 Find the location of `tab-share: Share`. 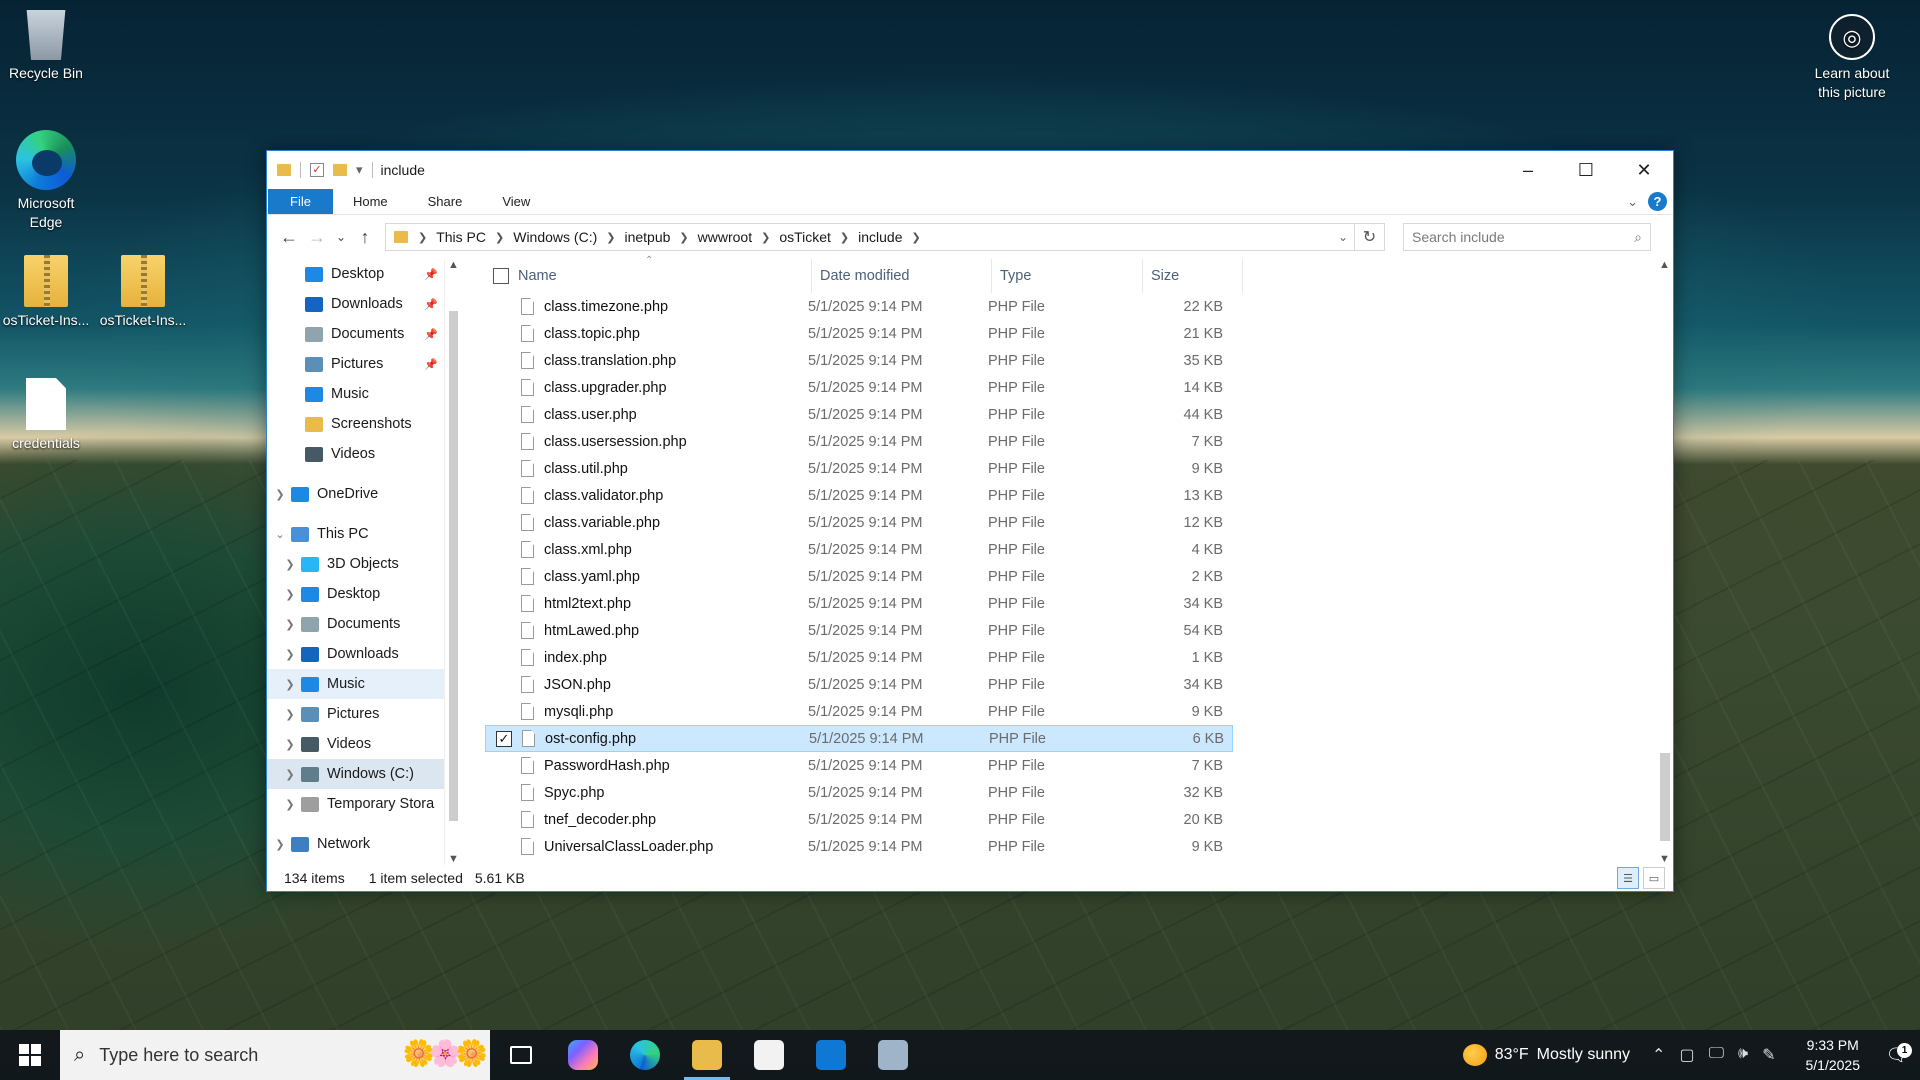

tab-share: Share is located at coordinates (445, 201).